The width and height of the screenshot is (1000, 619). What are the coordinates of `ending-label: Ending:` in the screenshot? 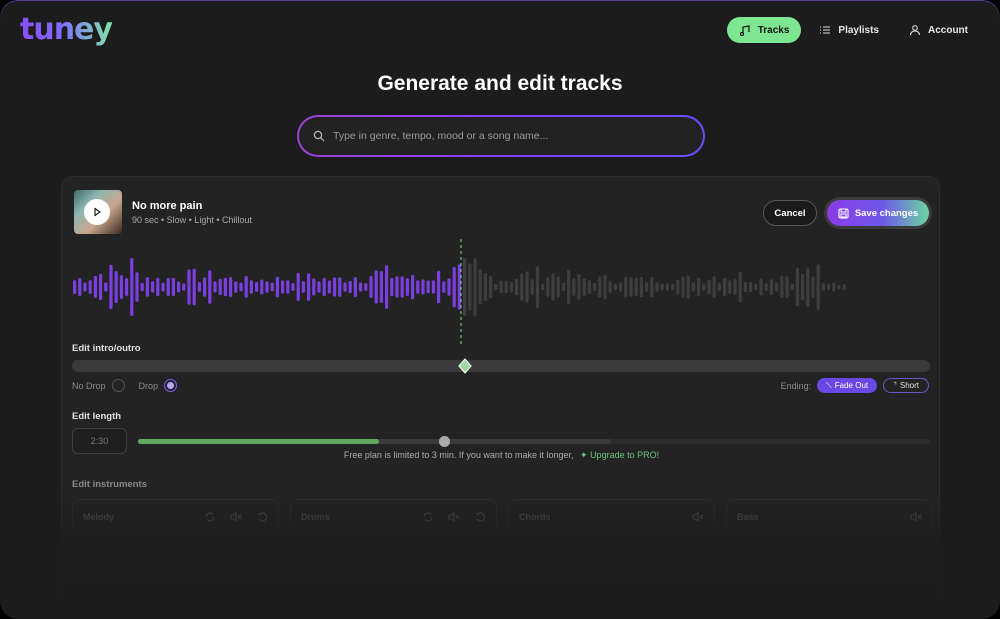 It's located at (796, 385).